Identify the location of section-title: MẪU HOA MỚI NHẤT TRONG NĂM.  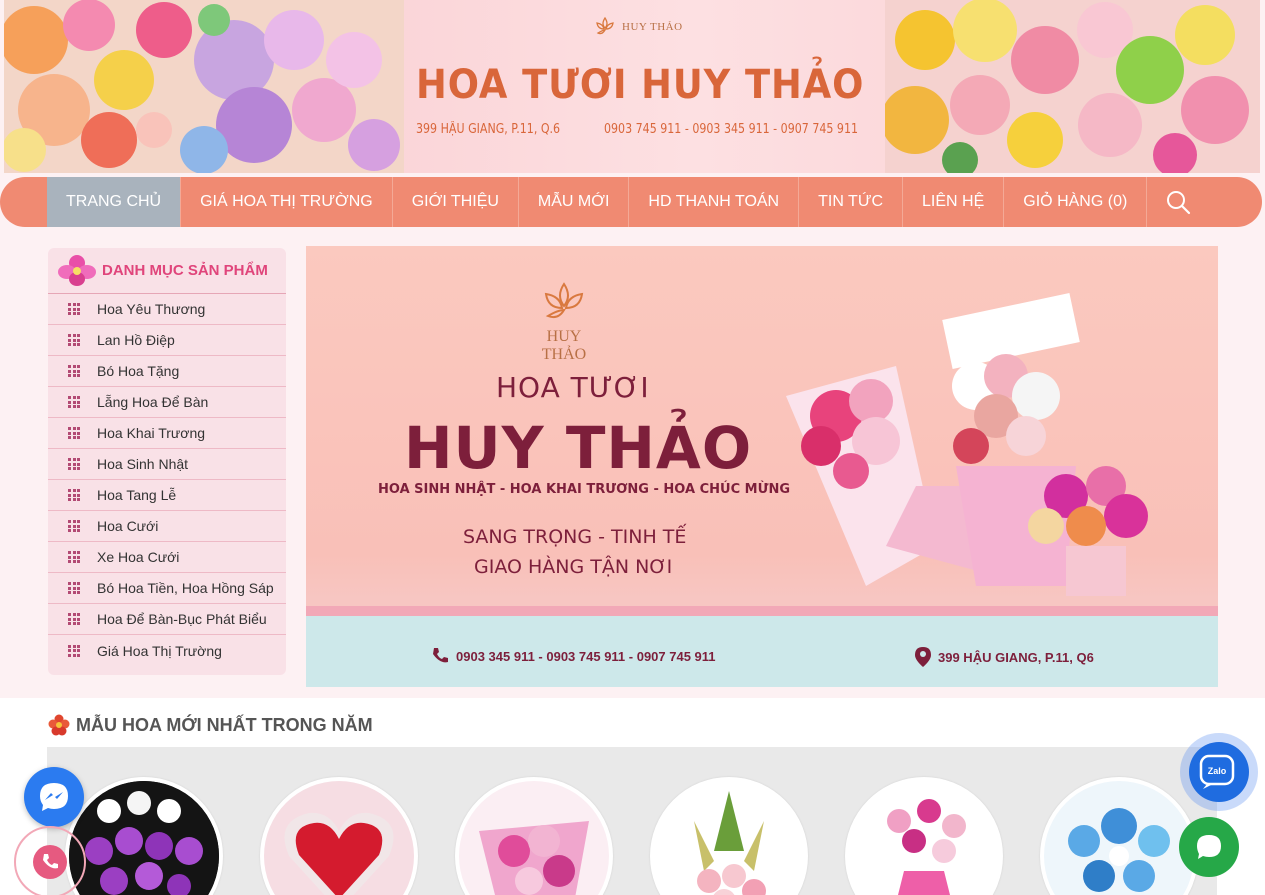
(224, 724).